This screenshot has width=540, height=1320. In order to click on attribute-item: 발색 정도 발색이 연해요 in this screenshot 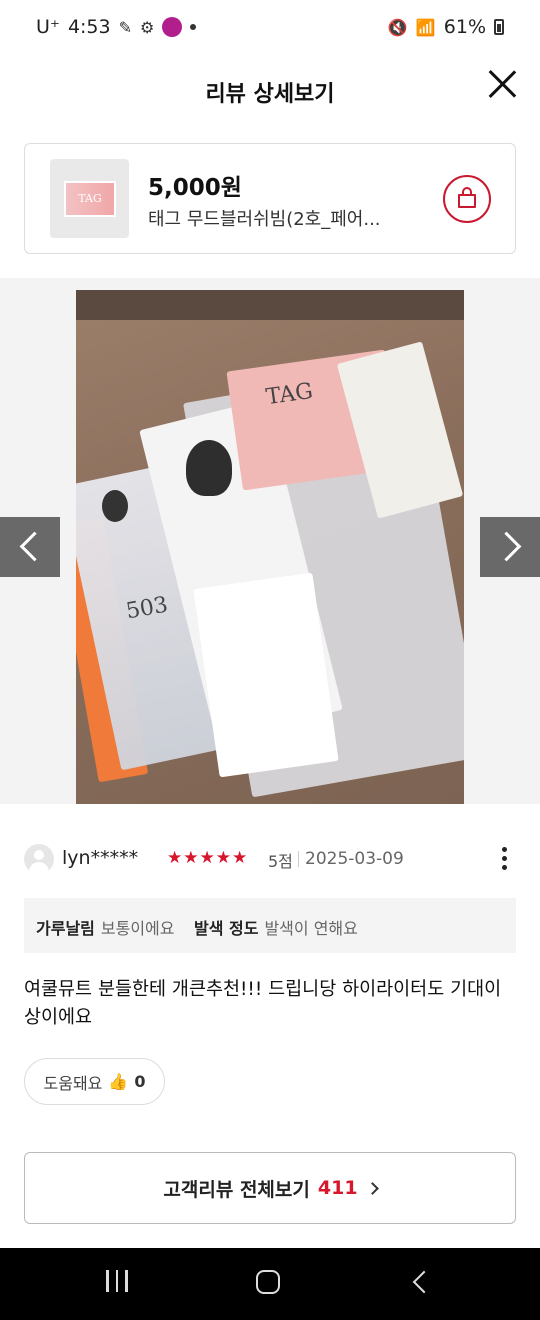, I will do `click(276, 927)`.